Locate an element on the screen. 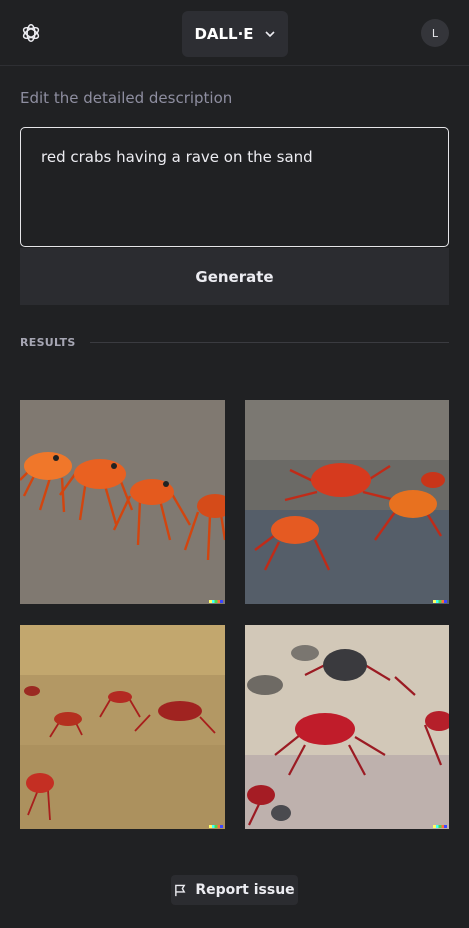 The image size is (469, 928). prompt-textarea: red crabs having a rave on the sand is located at coordinates (234, 187).